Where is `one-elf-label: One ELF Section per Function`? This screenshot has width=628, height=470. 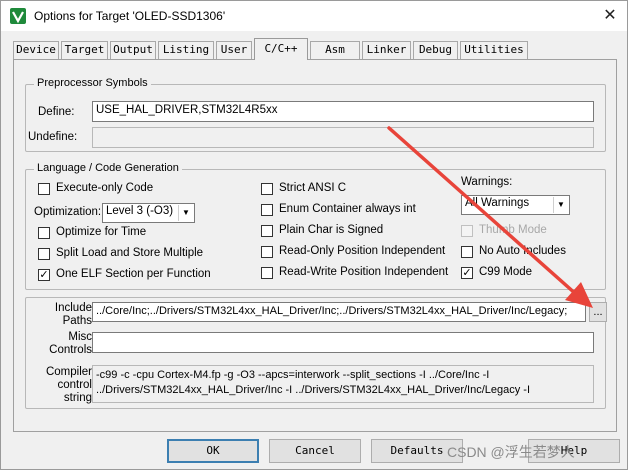 one-elf-label: One ELF Section per Function is located at coordinates (133, 274).